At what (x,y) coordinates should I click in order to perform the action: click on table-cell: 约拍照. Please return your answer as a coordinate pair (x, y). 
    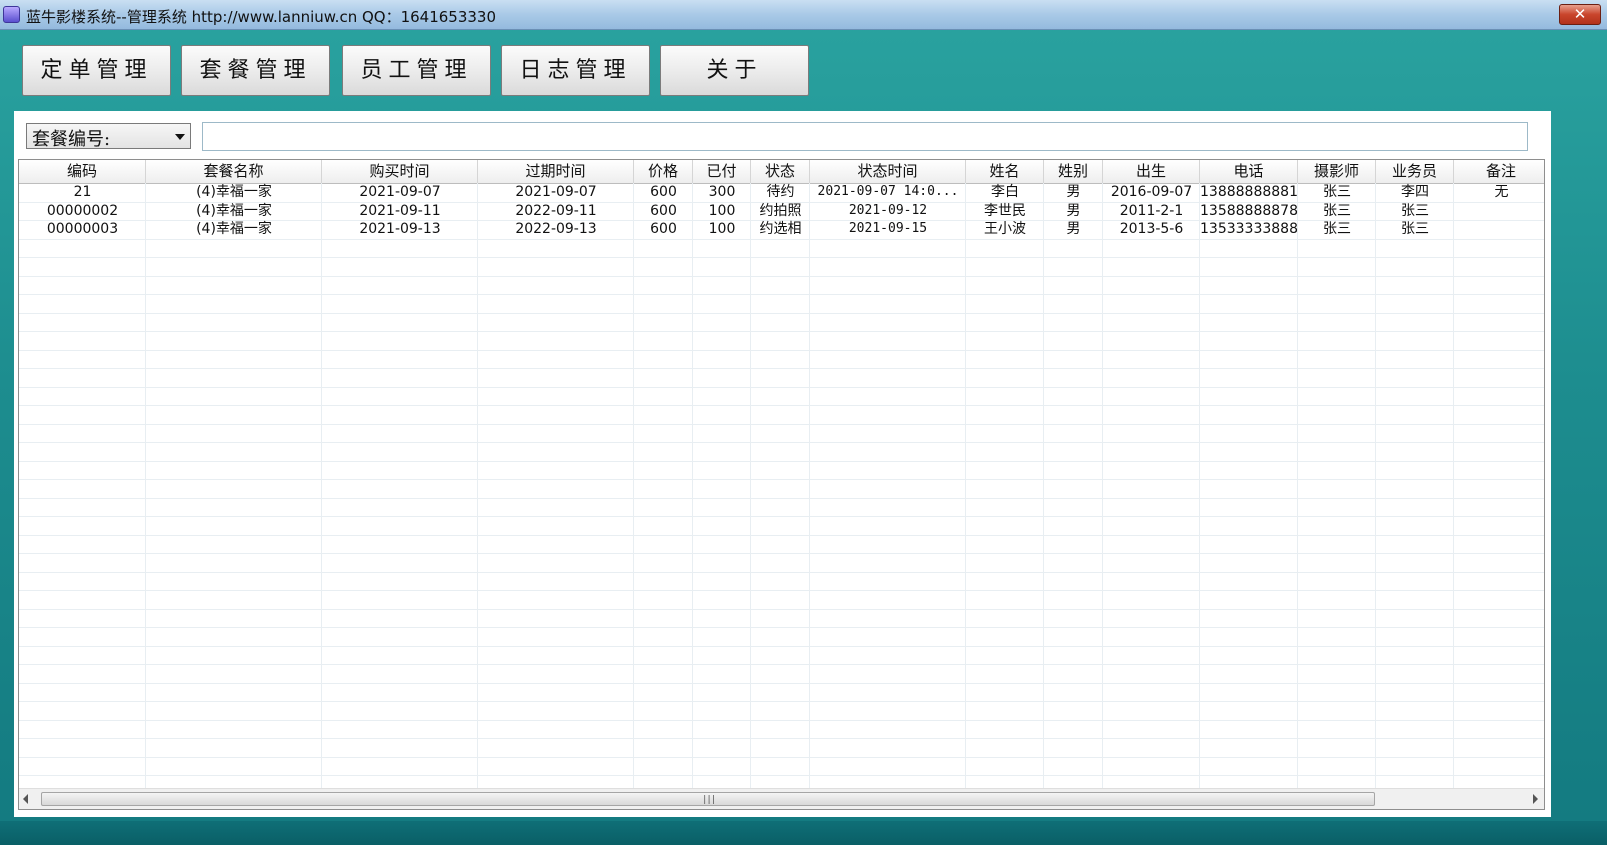
    Looking at the image, I should click on (780, 210).